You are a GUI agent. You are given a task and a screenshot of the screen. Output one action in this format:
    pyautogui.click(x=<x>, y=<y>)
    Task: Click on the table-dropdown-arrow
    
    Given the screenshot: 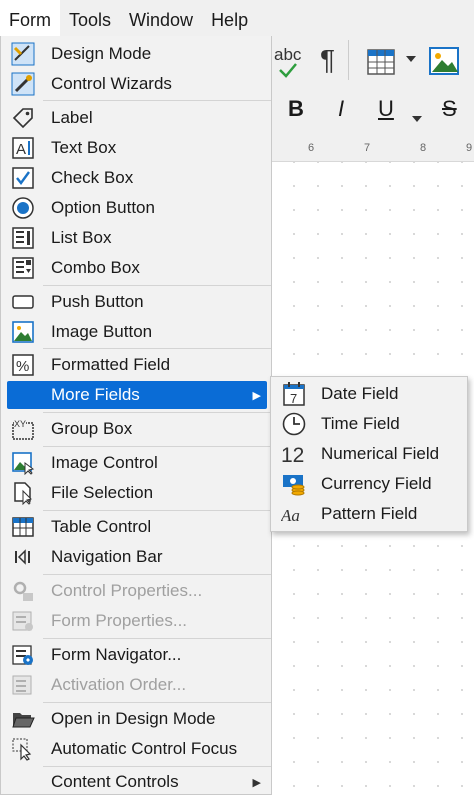 What is the action you would take?
    pyautogui.click(x=411, y=60)
    